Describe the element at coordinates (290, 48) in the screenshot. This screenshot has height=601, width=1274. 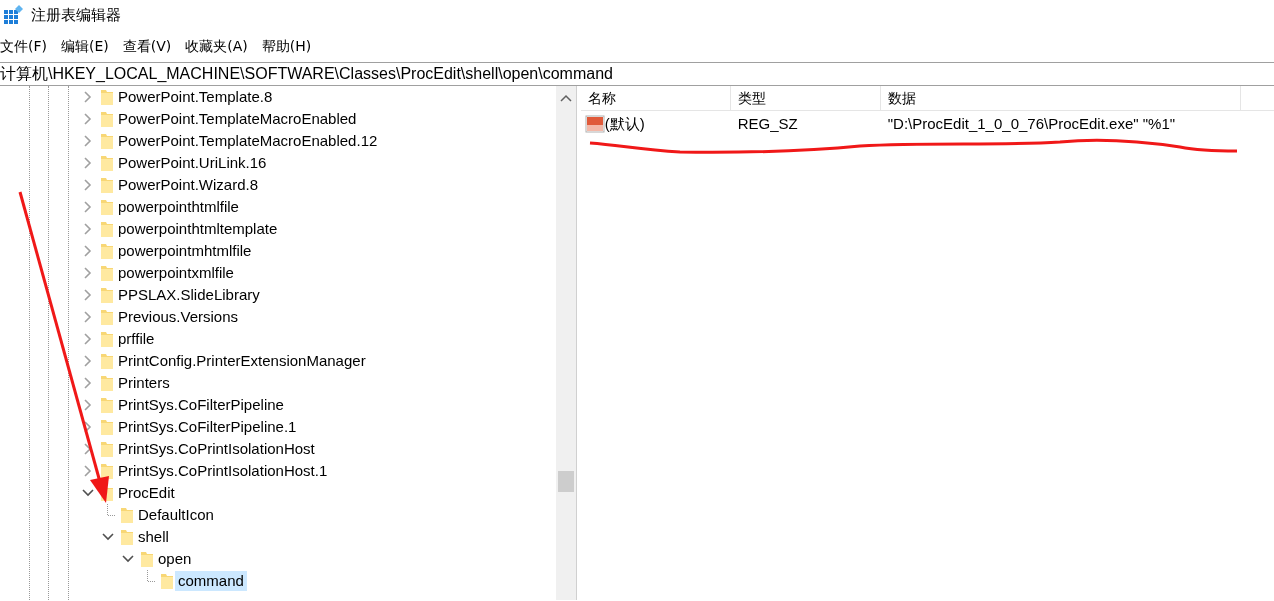
I see `menu-item: 帮助(H)` at that location.